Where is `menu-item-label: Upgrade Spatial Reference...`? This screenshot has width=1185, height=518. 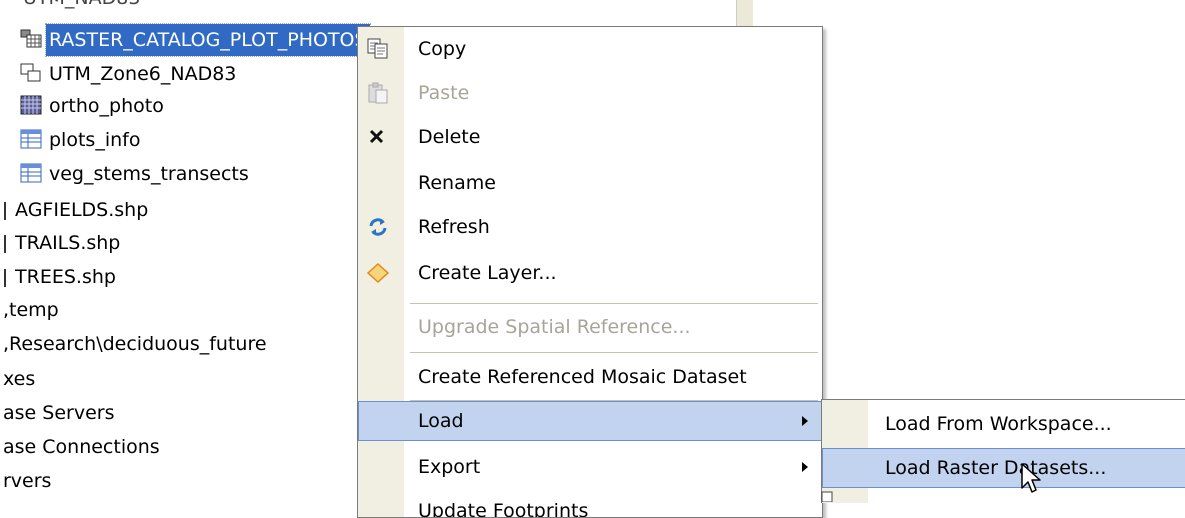 menu-item-label: Upgrade Spatial Reference... is located at coordinates (554, 327).